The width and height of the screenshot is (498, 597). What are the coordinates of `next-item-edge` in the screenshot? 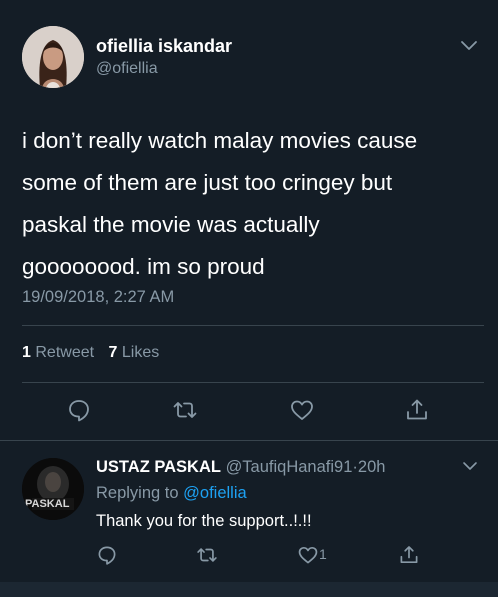 It's located at (249, 589).